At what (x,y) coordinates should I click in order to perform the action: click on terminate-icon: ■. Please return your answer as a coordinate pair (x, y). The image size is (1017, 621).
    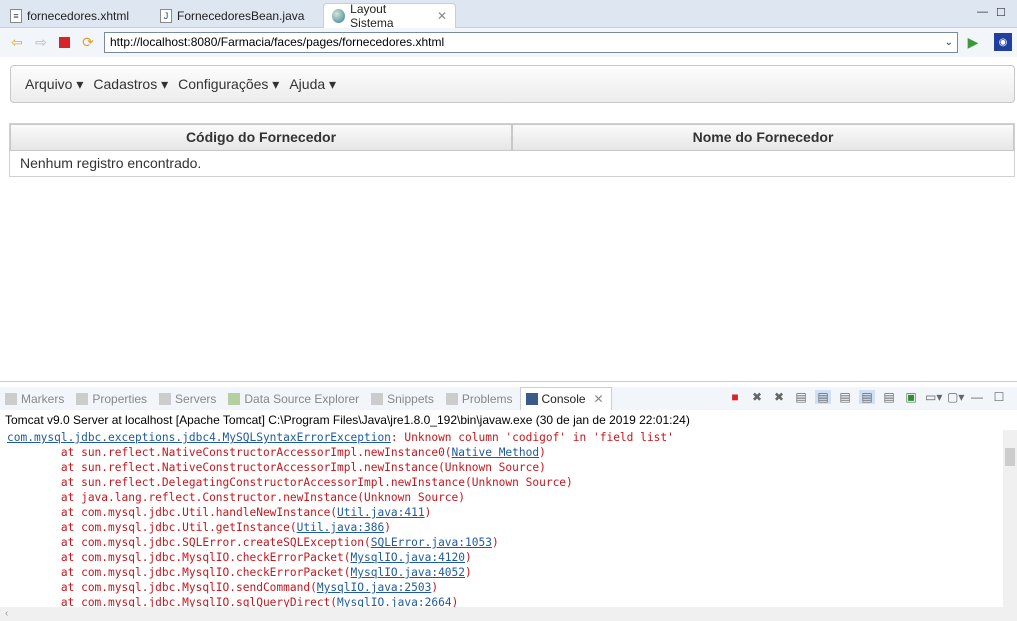
    Looking at the image, I should click on (735, 397).